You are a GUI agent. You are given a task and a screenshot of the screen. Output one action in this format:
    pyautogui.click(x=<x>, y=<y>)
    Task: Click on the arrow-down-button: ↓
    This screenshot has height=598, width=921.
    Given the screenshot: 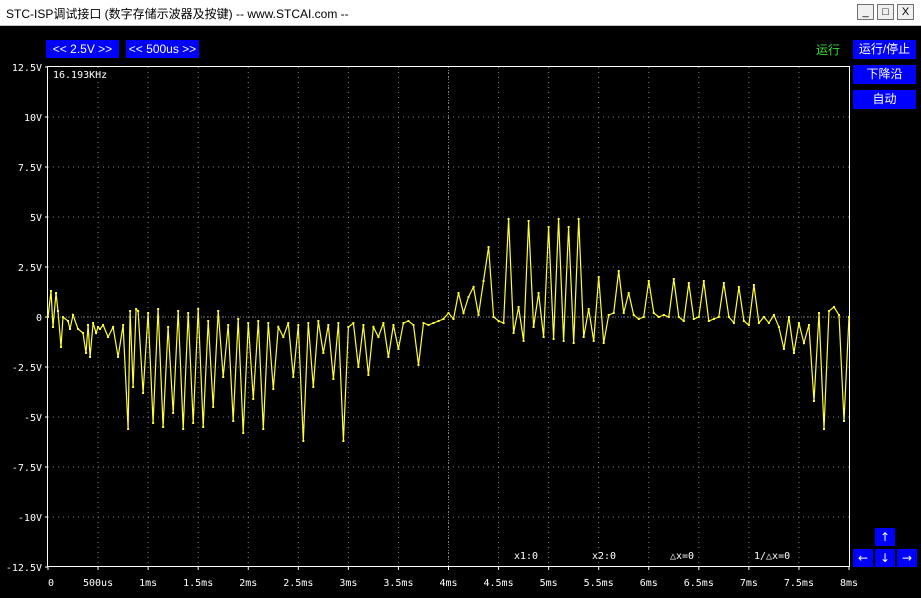 What is the action you would take?
    pyautogui.click(x=885, y=558)
    